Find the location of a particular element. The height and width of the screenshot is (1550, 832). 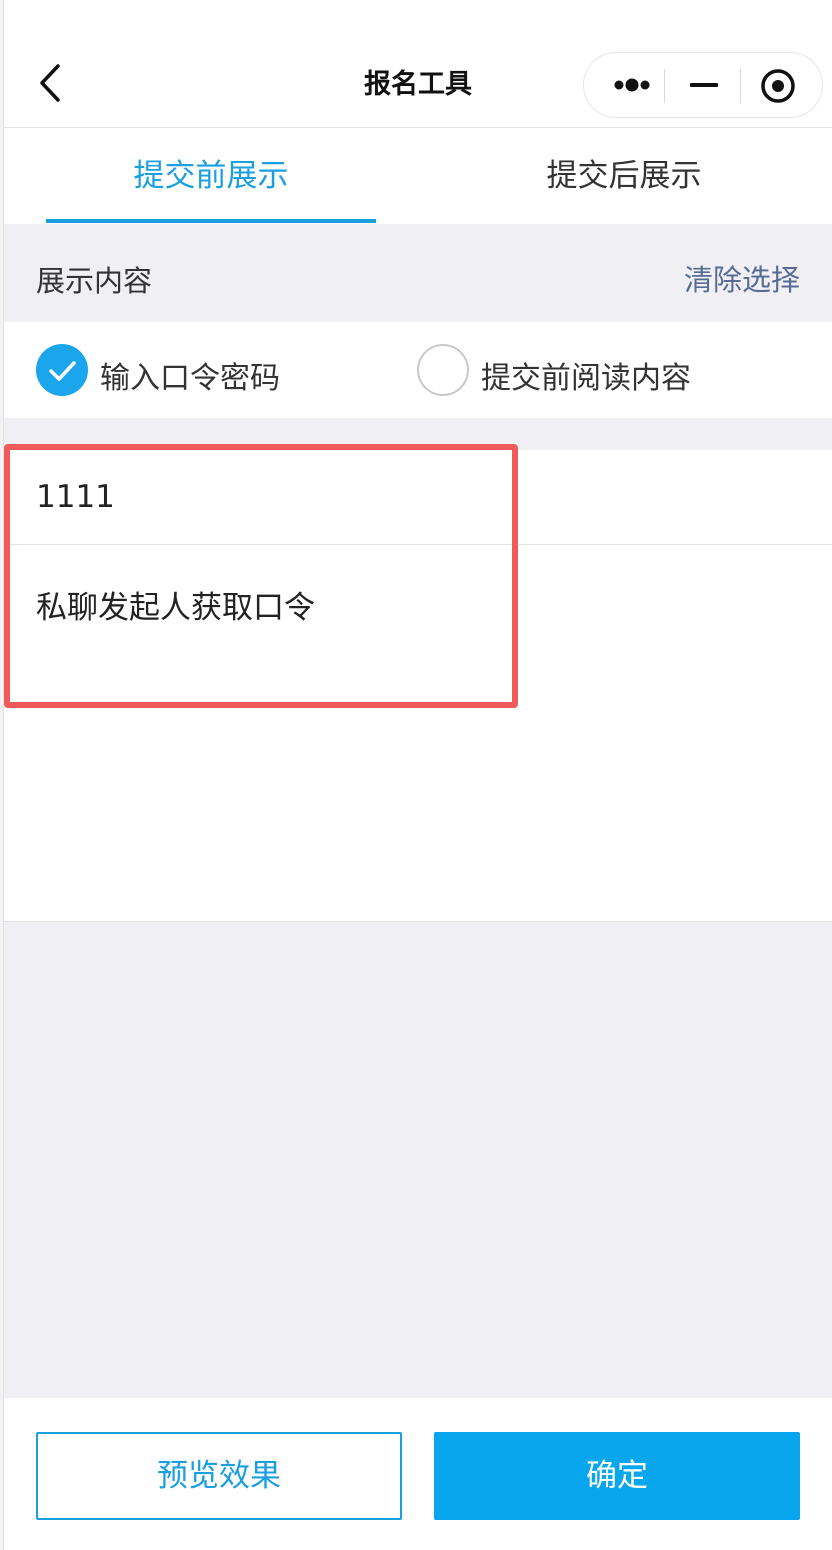

option-password: 输入口令密码 is located at coordinates (186, 370).